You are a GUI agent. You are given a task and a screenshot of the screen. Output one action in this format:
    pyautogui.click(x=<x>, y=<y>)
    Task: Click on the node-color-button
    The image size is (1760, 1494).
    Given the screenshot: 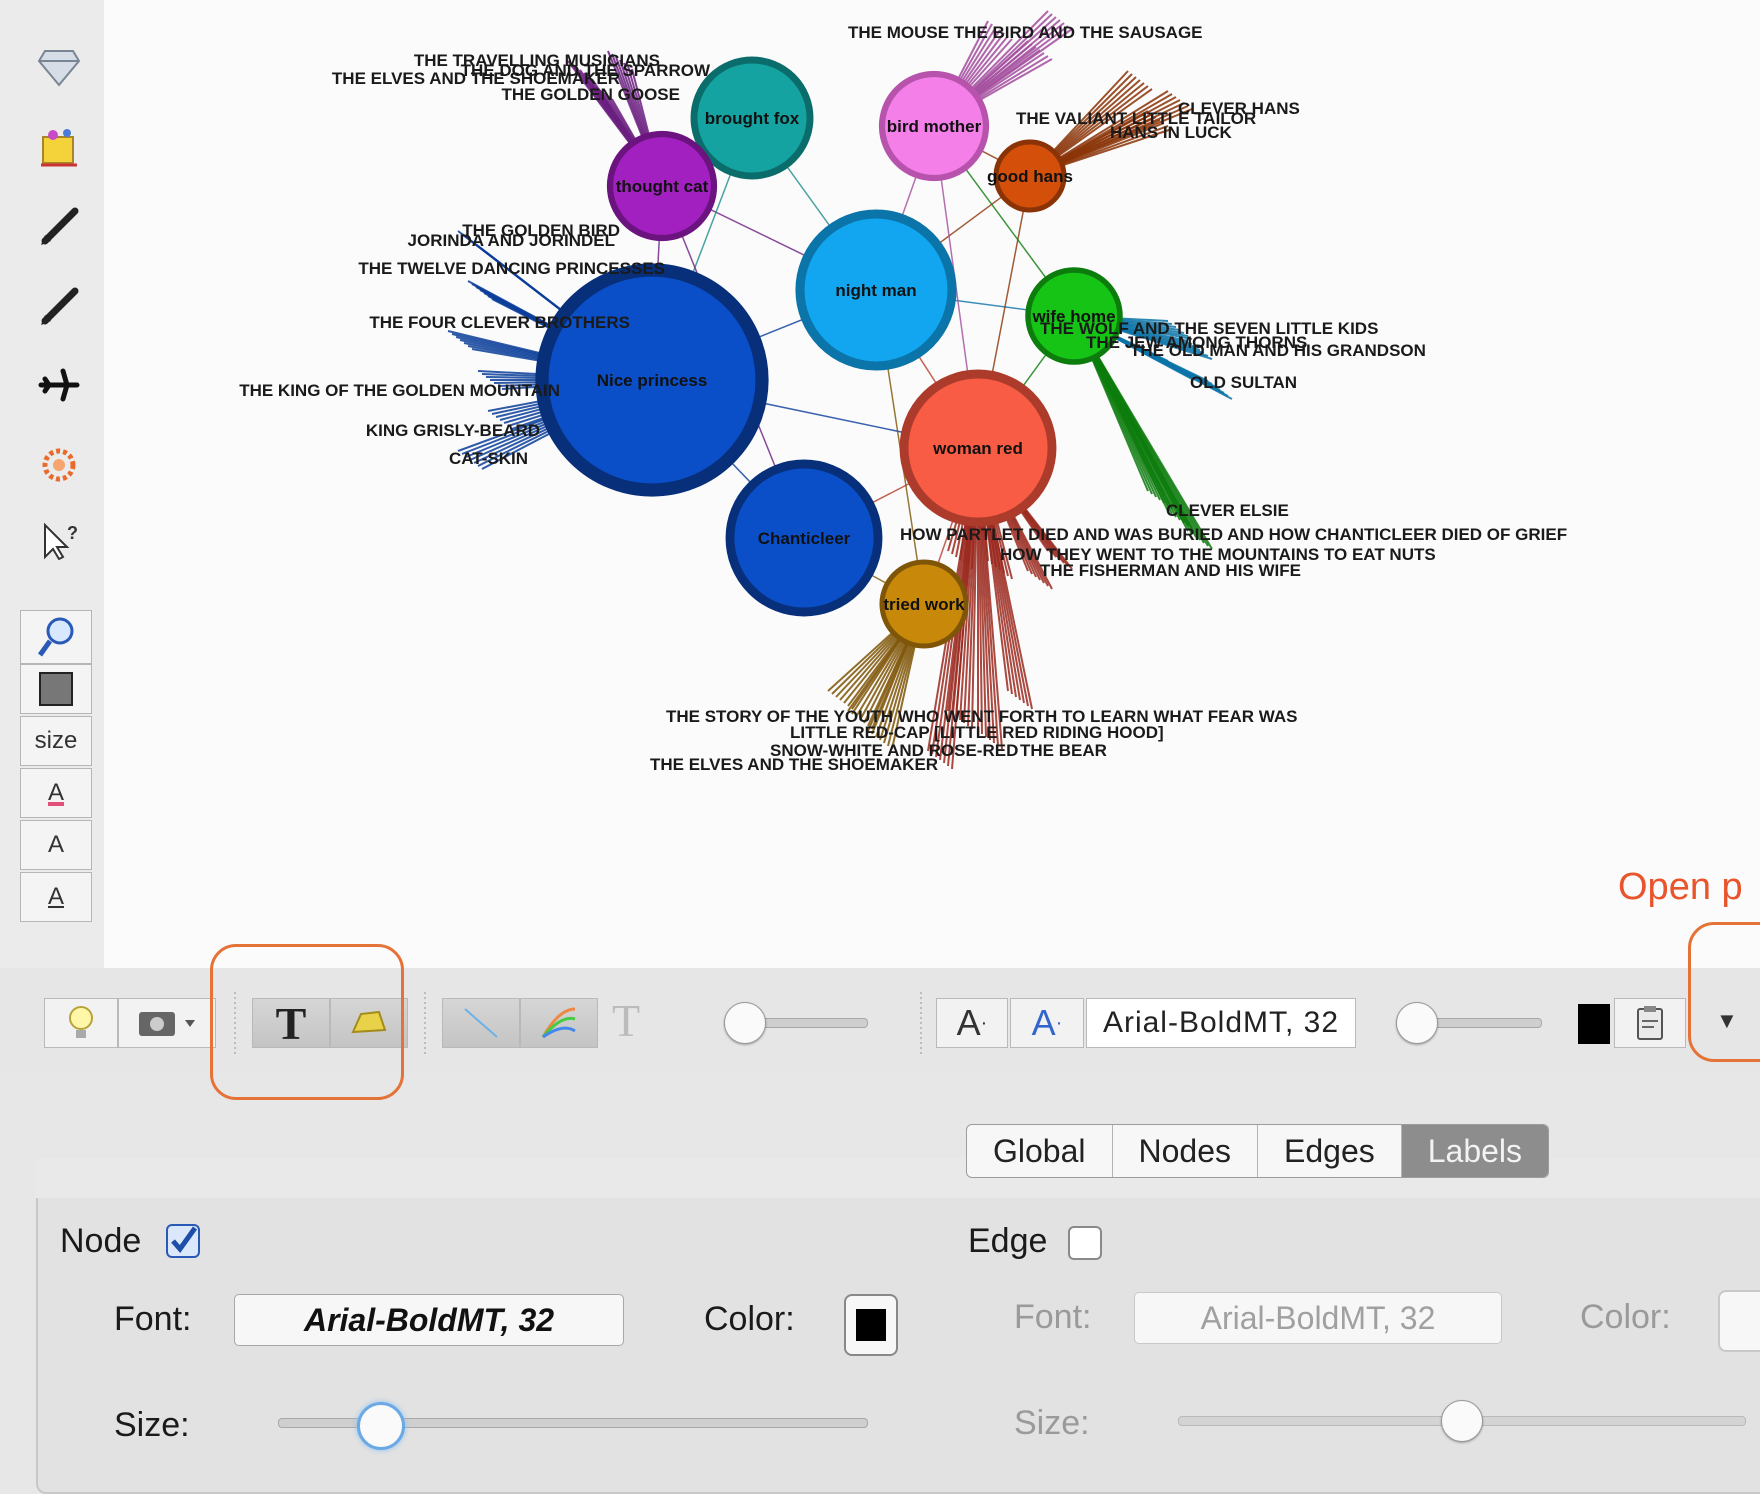 What is the action you would take?
    pyautogui.click(x=871, y=1325)
    